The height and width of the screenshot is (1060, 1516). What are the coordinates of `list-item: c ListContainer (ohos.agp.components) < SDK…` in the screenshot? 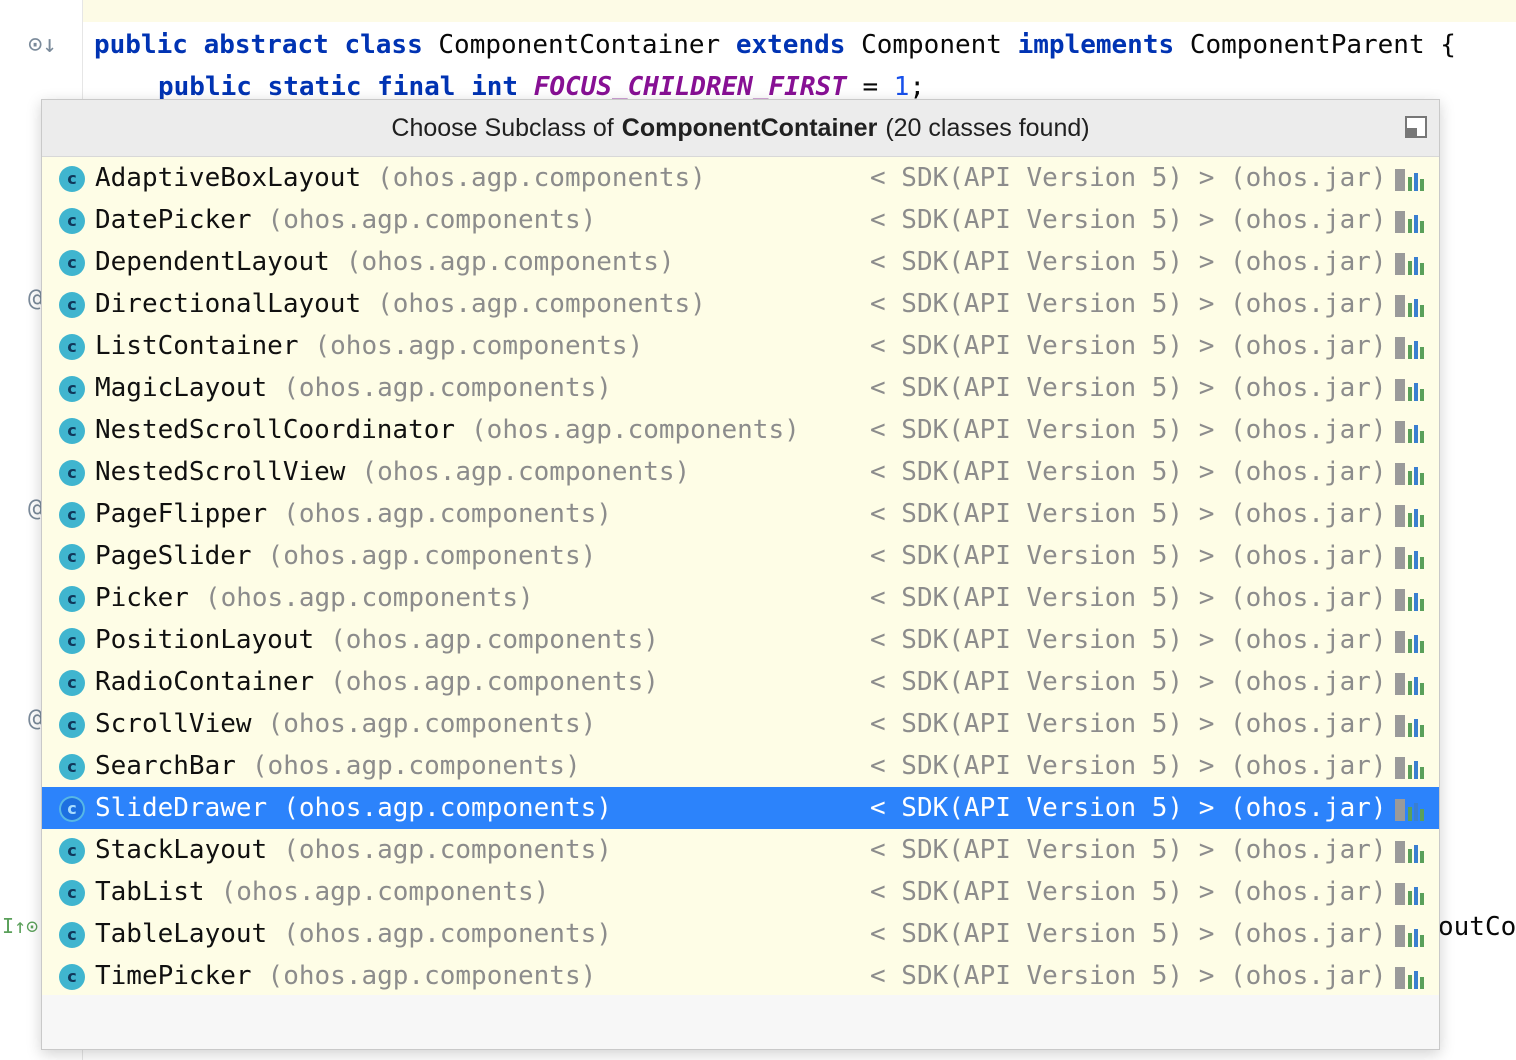 It's located at (740, 346).